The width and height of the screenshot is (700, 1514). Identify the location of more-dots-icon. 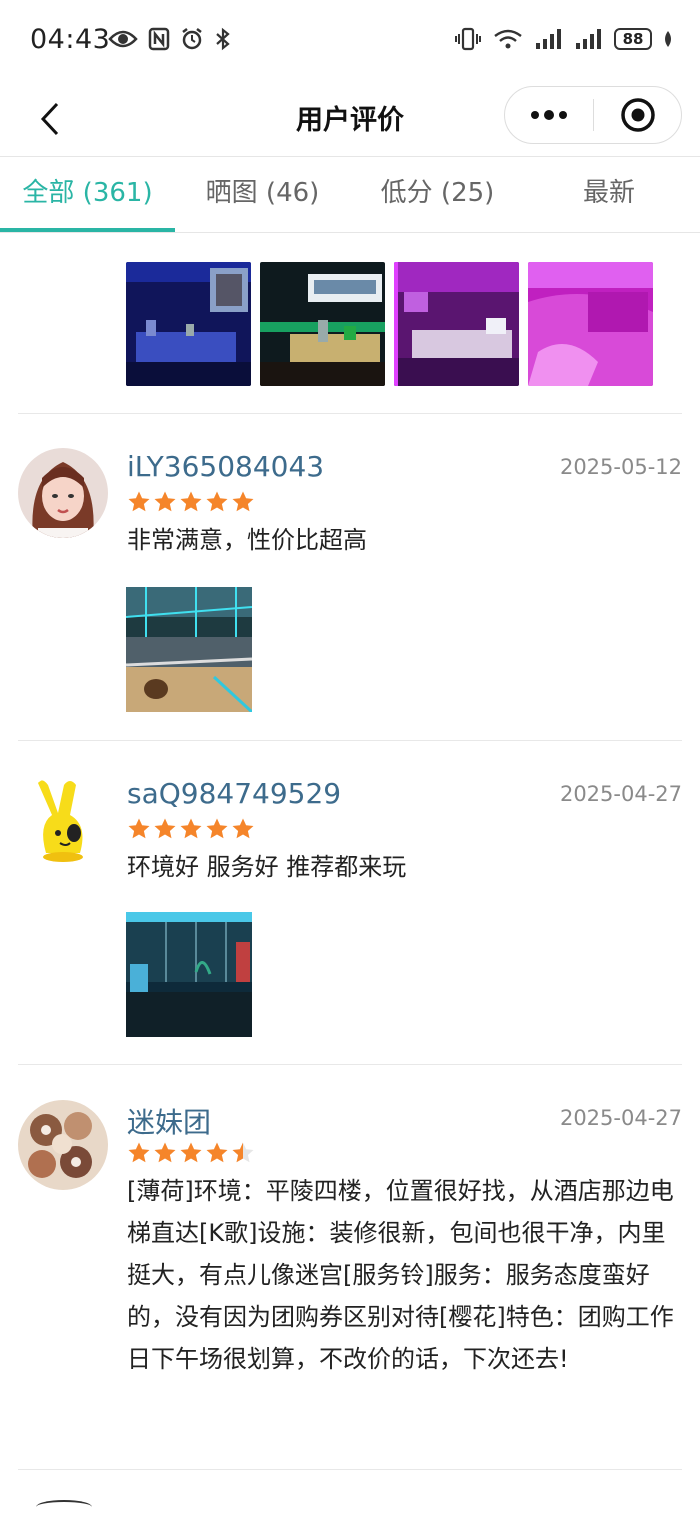
(549, 115).